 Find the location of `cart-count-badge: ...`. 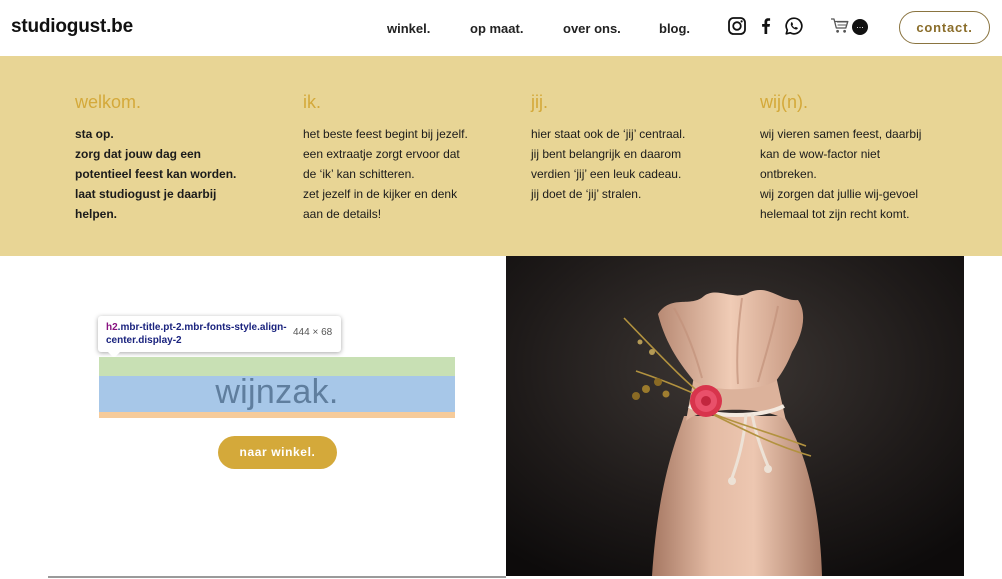

cart-count-badge: ... is located at coordinates (860, 27).